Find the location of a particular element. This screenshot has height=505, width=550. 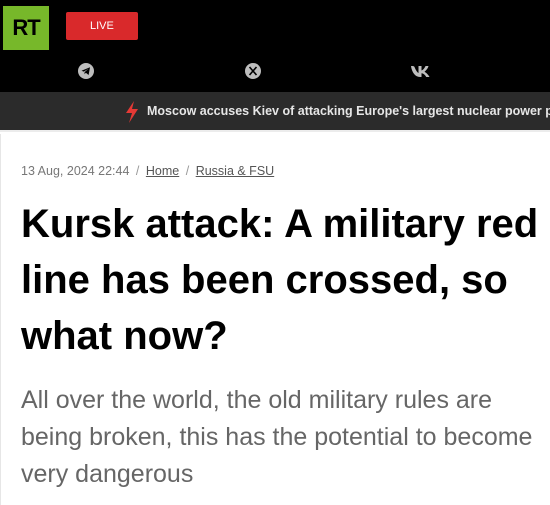

vk-icon is located at coordinates (421, 71).